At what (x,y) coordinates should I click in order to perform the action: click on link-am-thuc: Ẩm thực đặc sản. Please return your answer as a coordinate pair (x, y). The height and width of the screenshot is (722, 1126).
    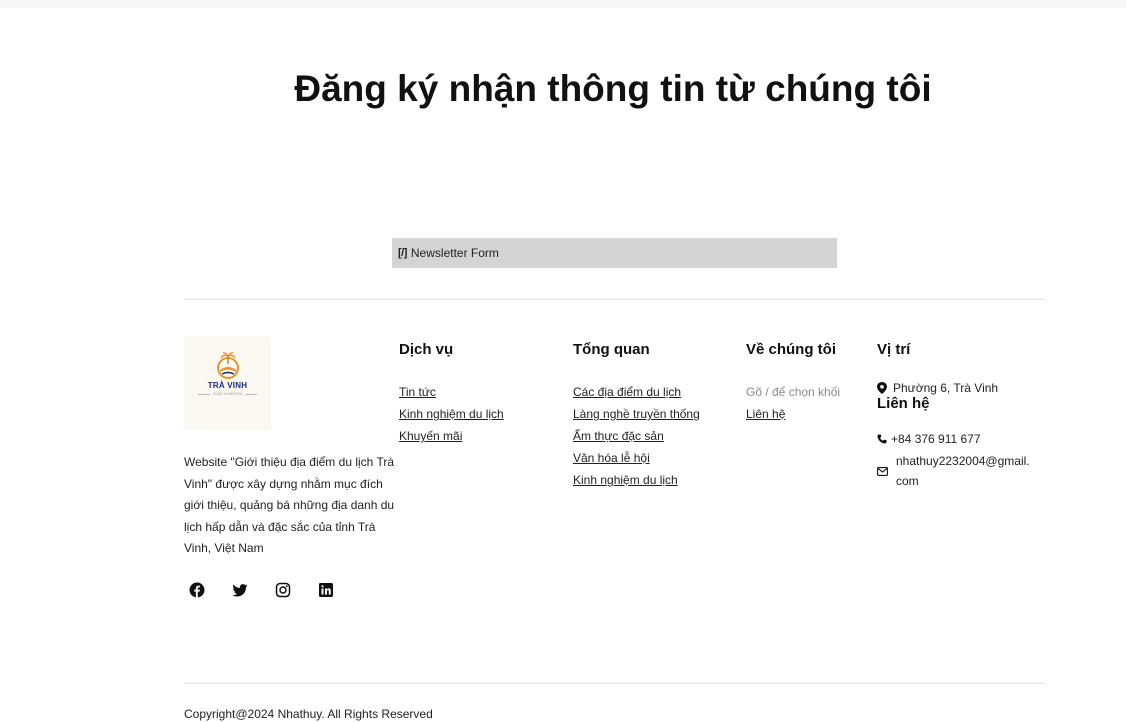
    Looking at the image, I should click on (618, 436).